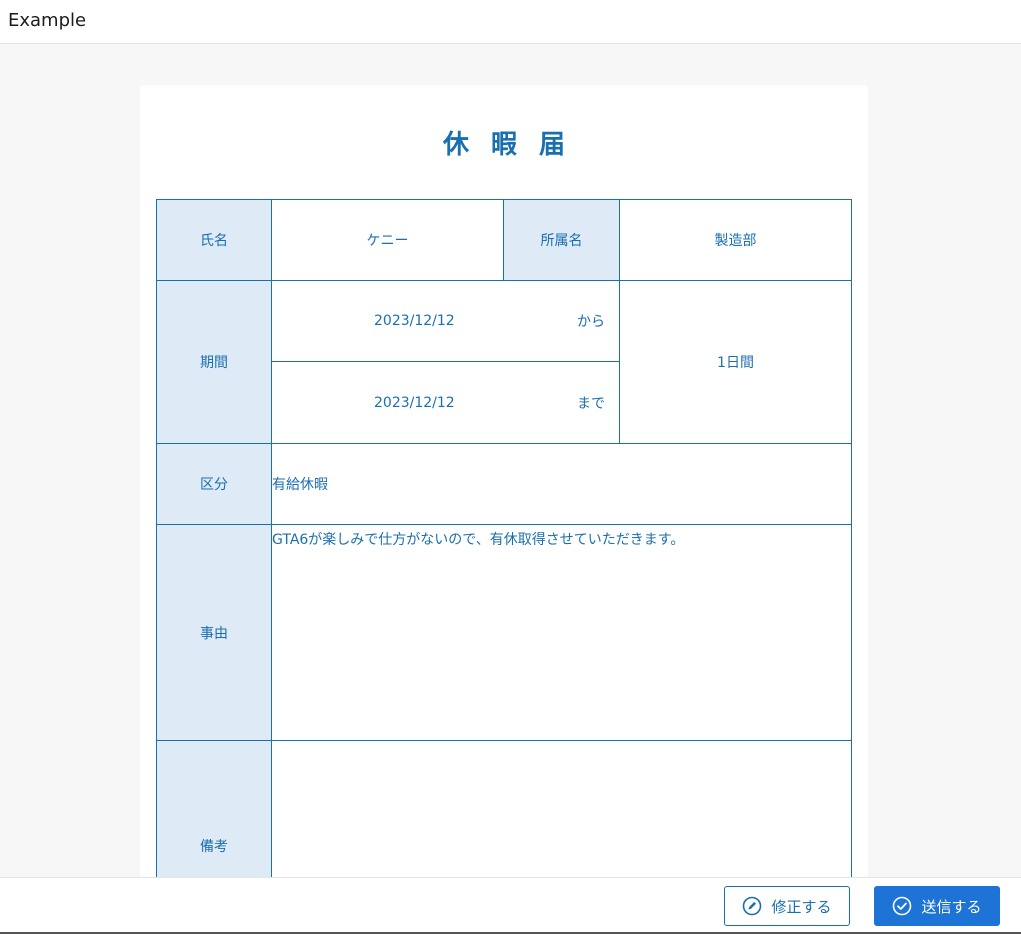  Describe the element at coordinates (414, 402) in the screenshot. I see `period-end-date: 2023/12/12` at that location.